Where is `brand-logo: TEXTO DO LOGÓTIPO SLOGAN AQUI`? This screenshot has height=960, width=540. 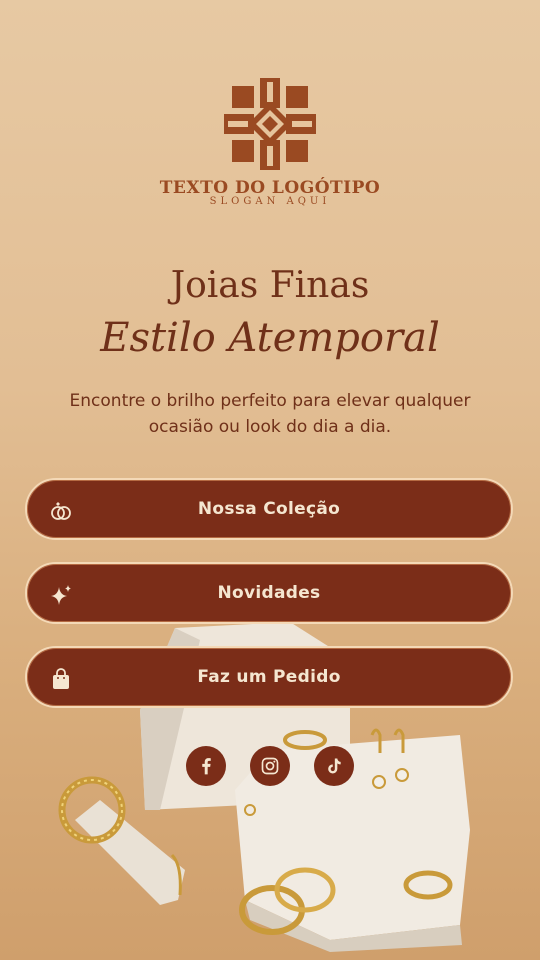 brand-logo: TEXTO DO LOGÓTIPO SLOGAN AQUI is located at coordinates (270, 142).